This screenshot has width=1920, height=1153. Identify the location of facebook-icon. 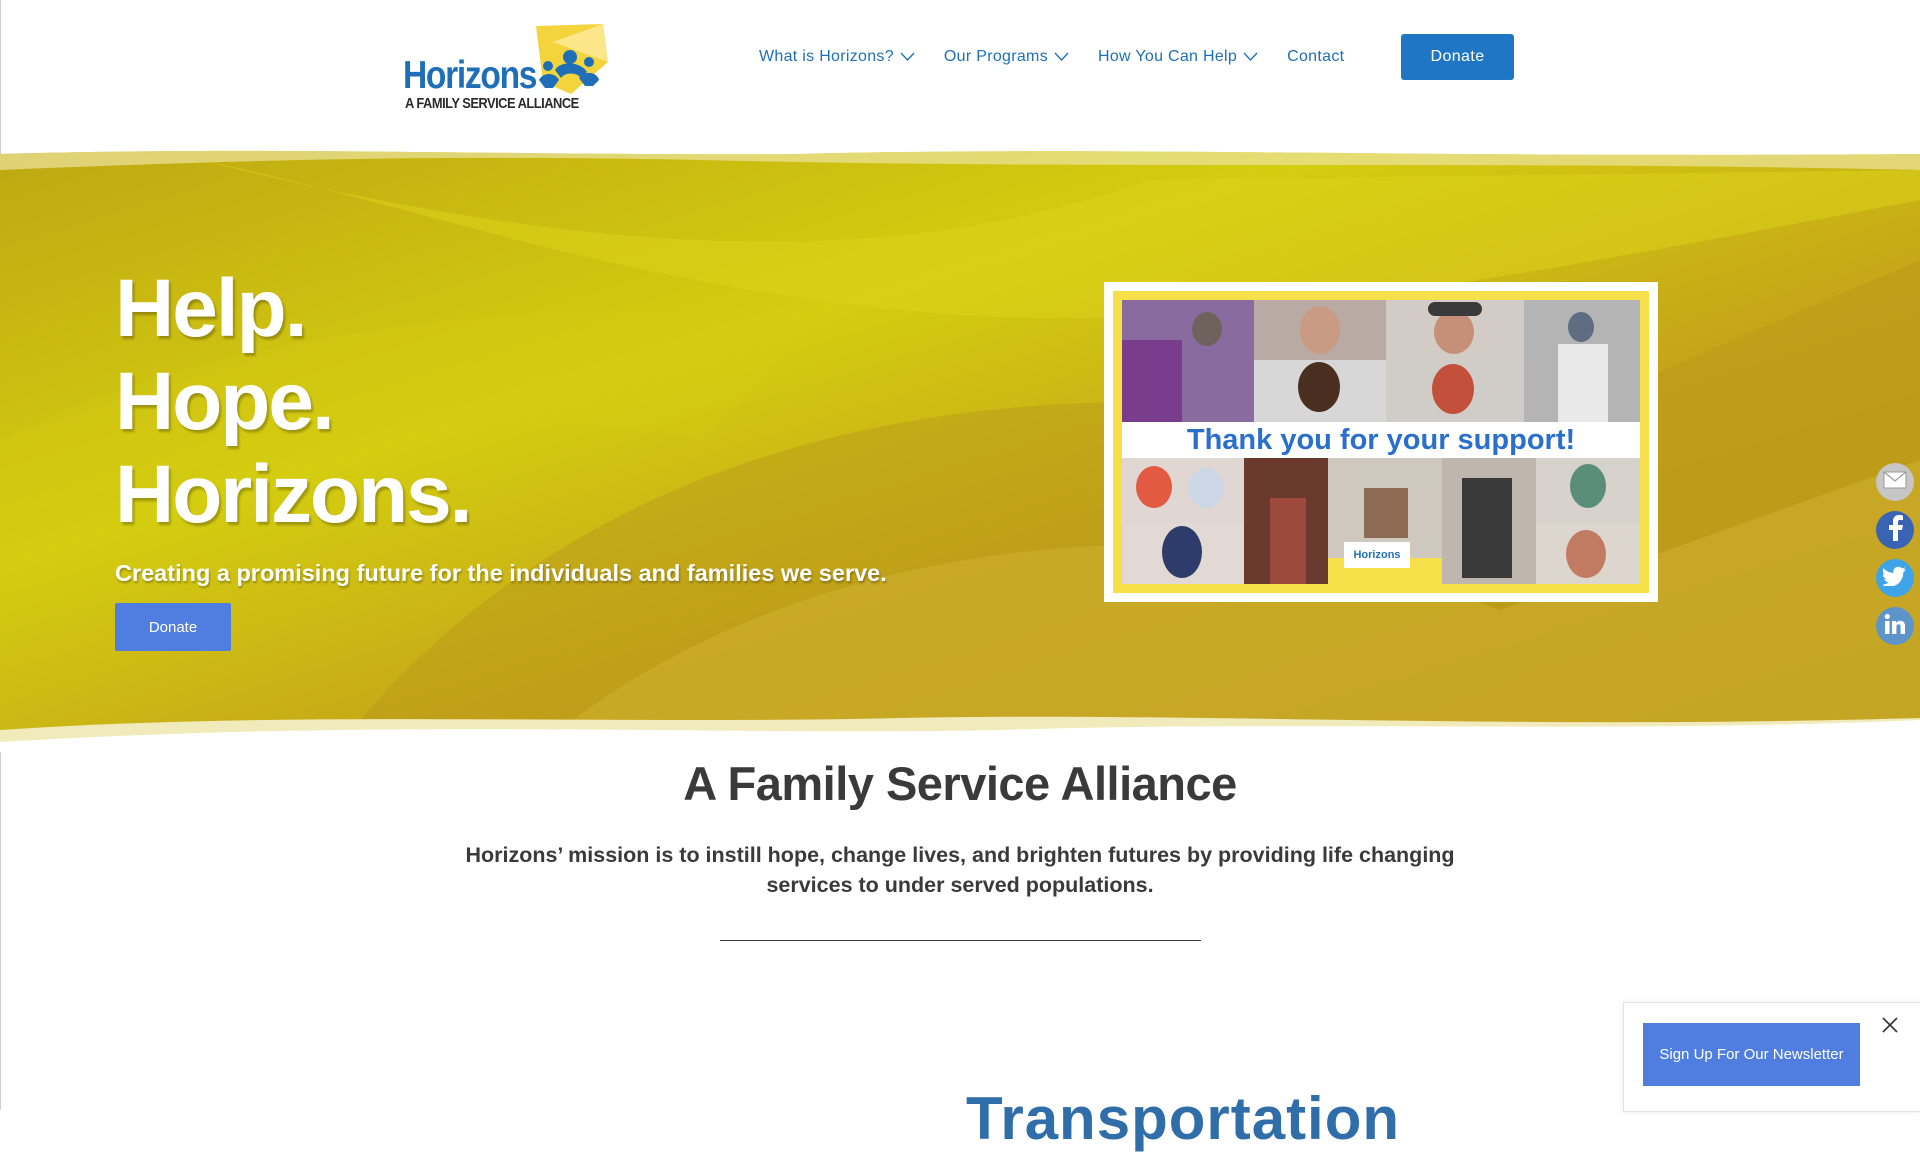
(1895, 530).